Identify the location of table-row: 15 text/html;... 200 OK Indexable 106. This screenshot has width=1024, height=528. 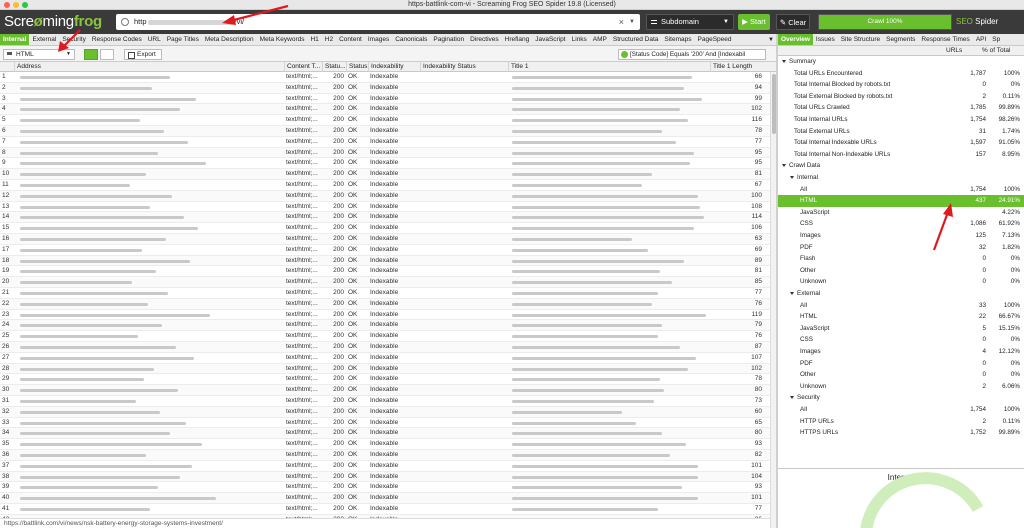
(388, 228).